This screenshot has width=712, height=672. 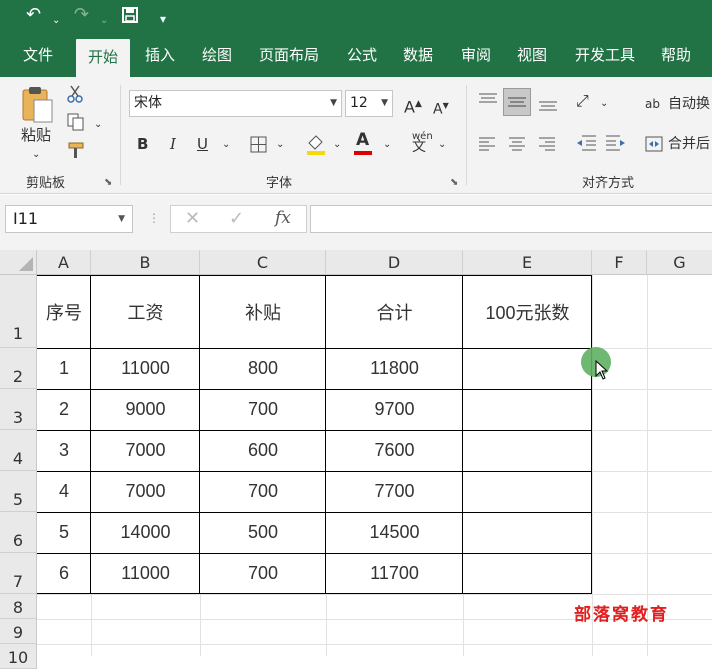 I want to click on clipboard-launcher-icon: ⬊, so click(x=108, y=182).